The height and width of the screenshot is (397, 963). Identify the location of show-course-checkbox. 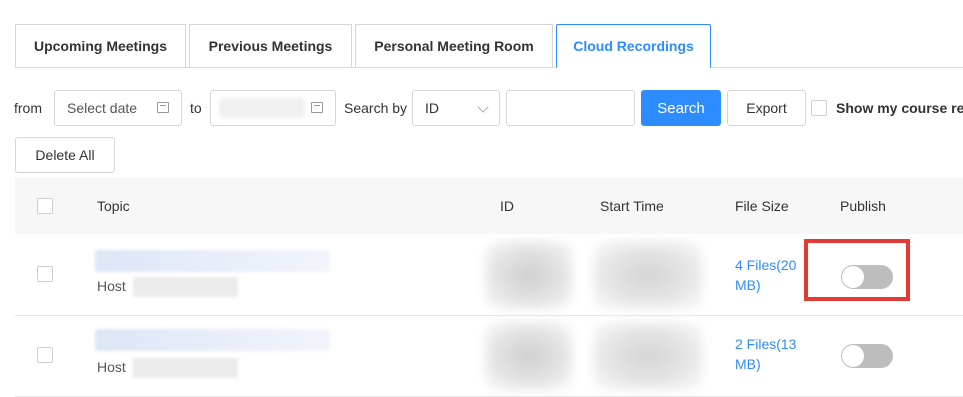
(819, 108).